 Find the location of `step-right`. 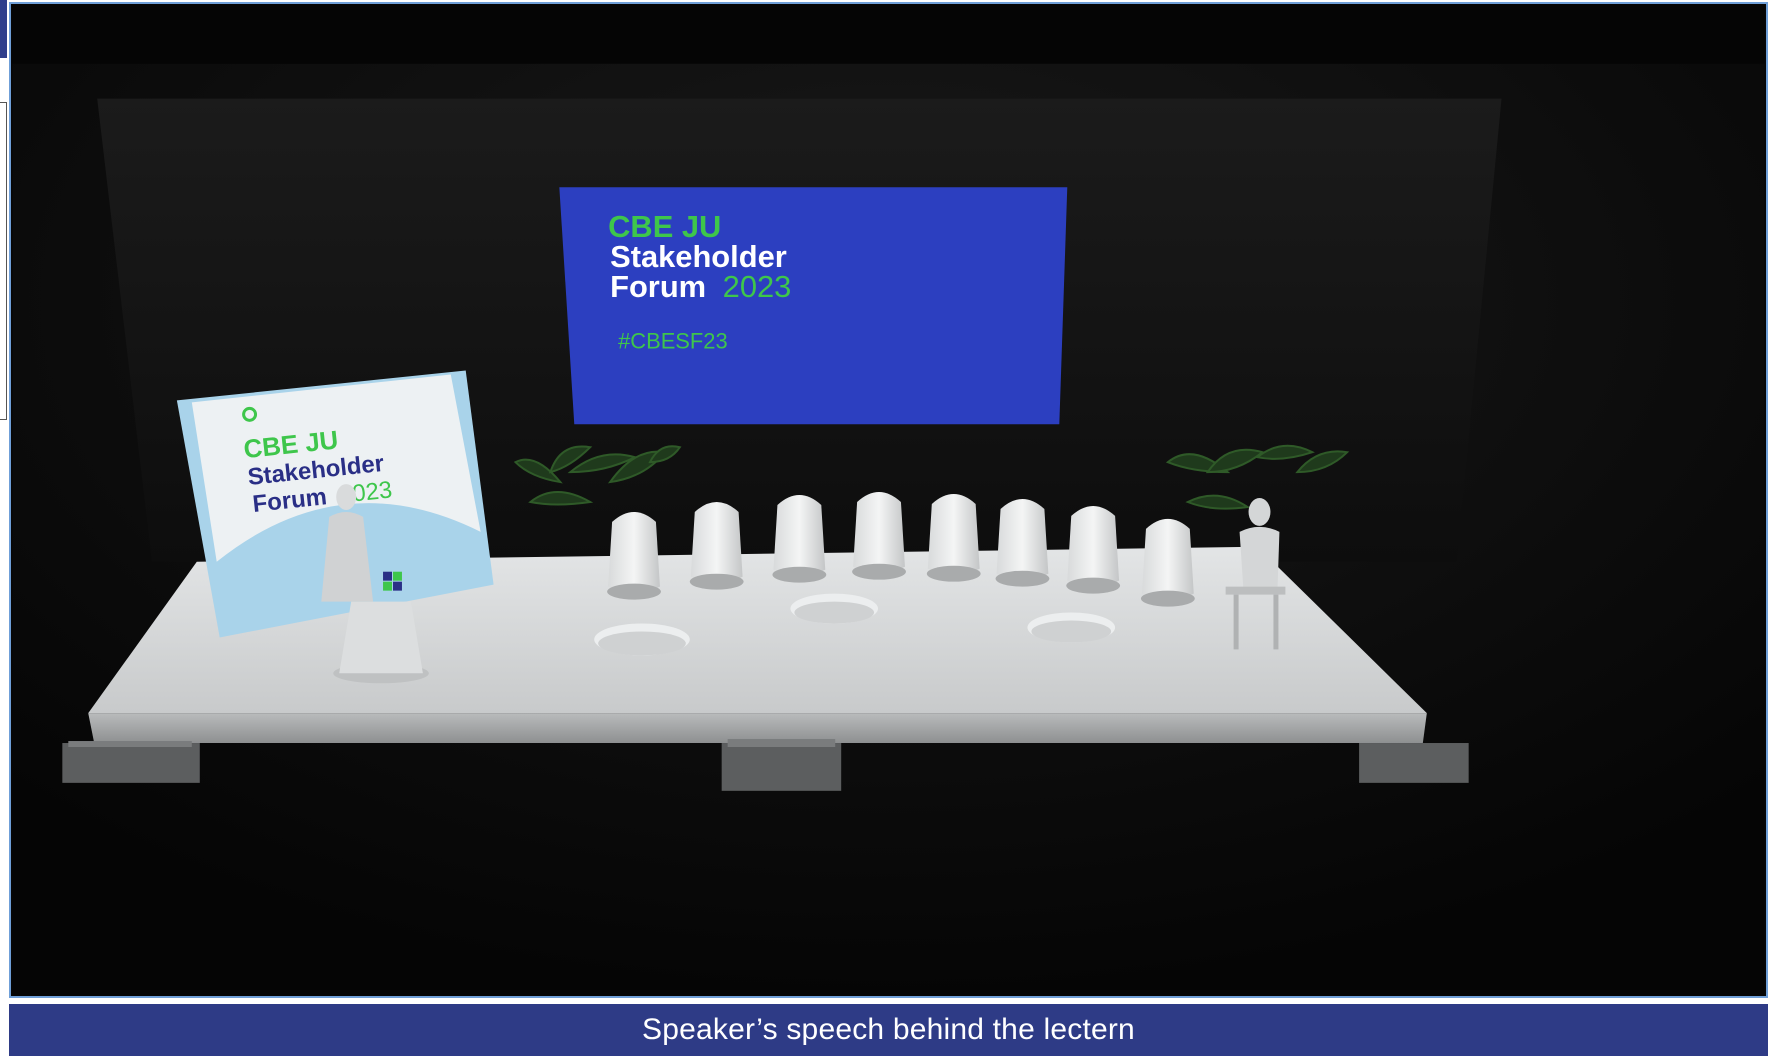

step-right is located at coordinates (1414, 763).